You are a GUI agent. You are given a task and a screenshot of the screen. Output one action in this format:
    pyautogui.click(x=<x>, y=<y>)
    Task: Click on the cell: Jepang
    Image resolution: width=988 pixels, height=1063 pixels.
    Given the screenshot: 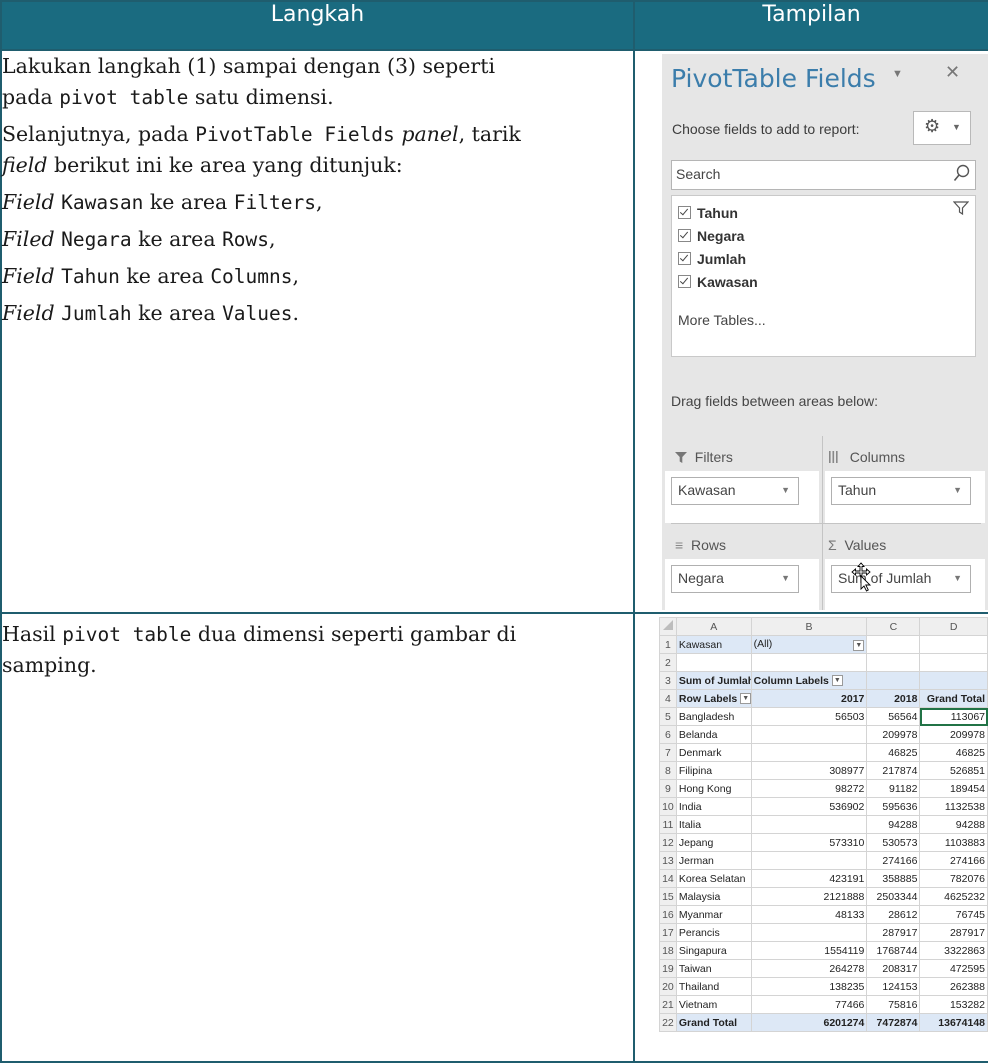 What is the action you would take?
    pyautogui.click(x=713, y=842)
    